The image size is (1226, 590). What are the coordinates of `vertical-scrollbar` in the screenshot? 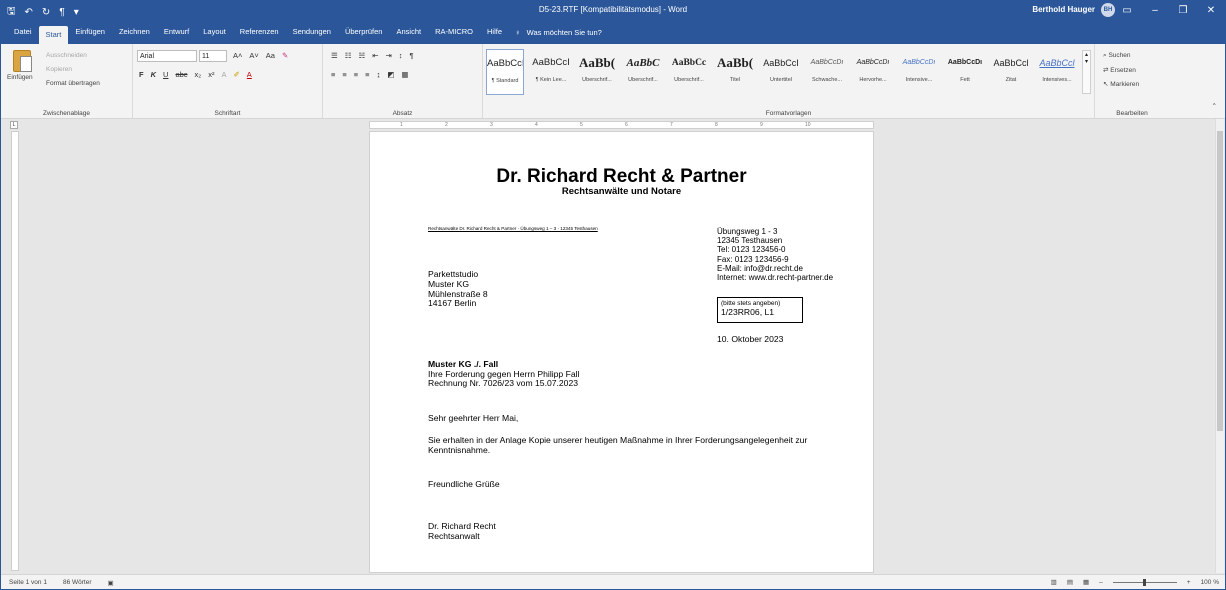 It's located at (1219, 346).